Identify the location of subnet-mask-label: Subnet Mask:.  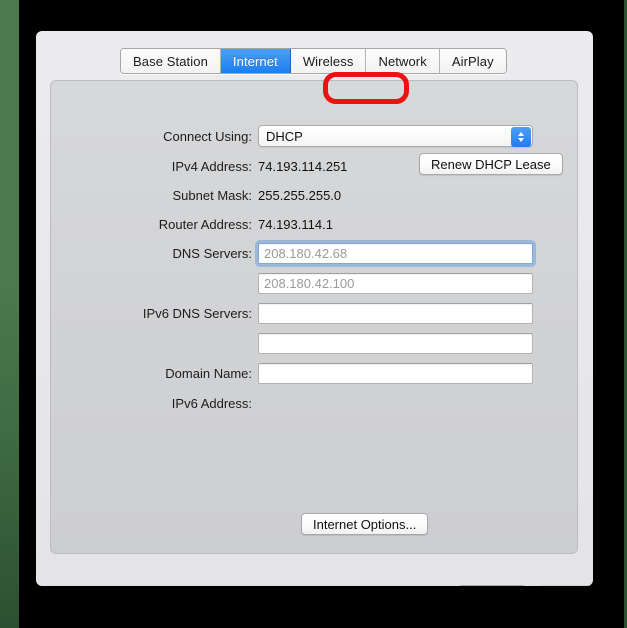
(212, 195).